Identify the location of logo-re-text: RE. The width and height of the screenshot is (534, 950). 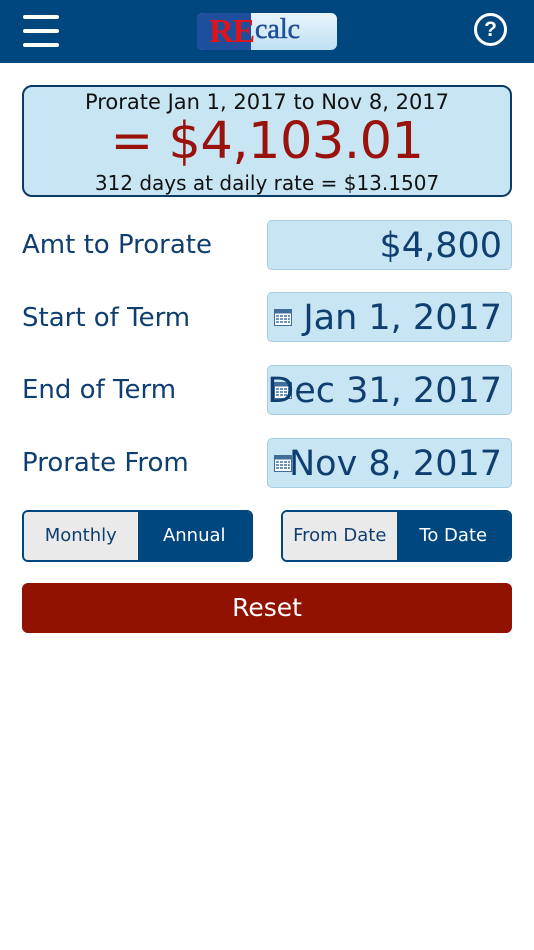
(232, 31).